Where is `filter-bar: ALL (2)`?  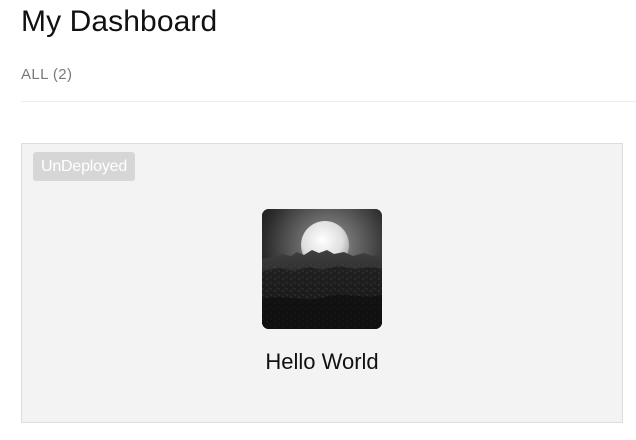 filter-bar: ALL (2) is located at coordinates (328, 80).